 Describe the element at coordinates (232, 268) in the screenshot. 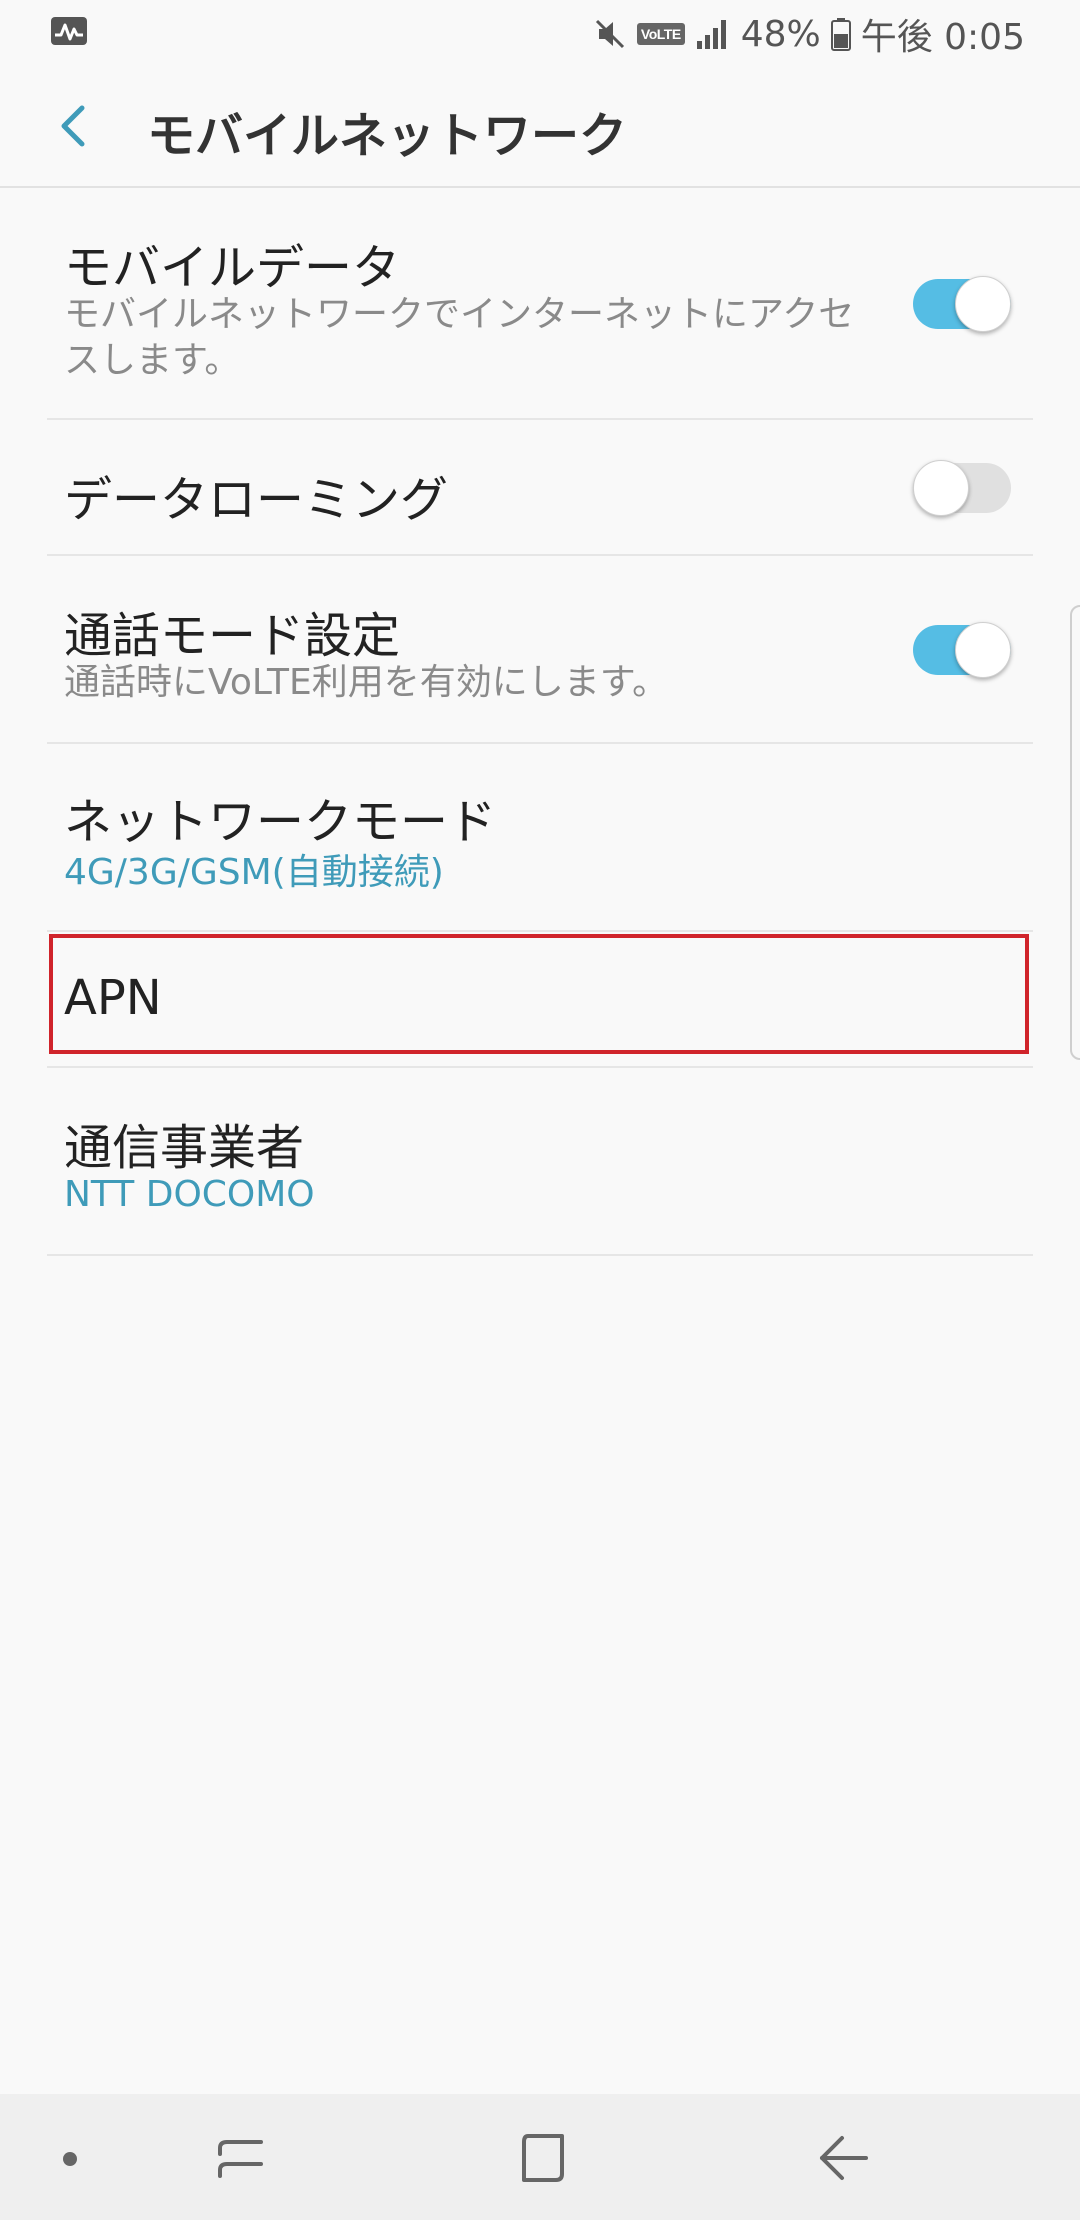

I see `setting-title: モバイルデータ` at that location.